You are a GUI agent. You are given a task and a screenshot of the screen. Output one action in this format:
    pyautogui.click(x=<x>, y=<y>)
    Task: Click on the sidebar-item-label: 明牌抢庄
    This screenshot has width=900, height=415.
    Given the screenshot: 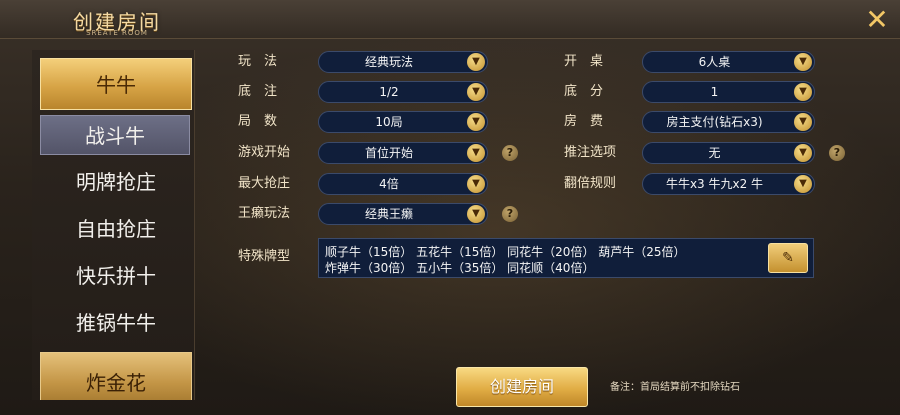 What is the action you would take?
    pyautogui.click(x=116, y=182)
    